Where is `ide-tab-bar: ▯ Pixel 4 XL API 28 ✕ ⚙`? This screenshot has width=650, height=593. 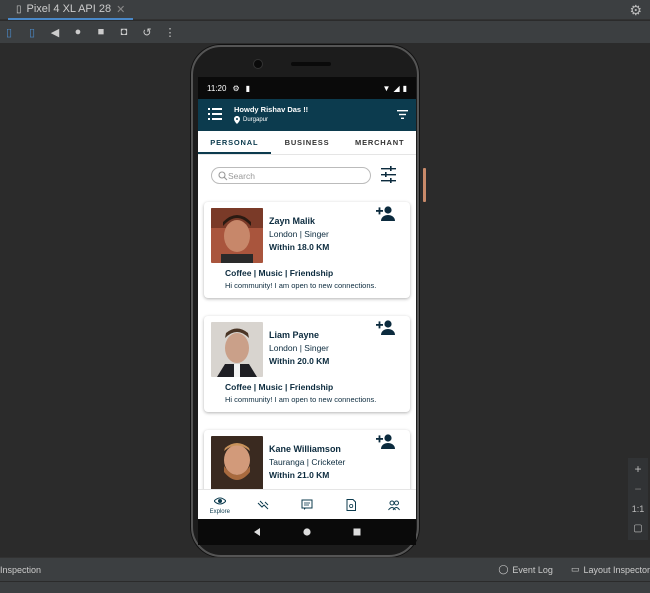 ide-tab-bar: ▯ Pixel 4 XL API 28 ✕ ⚙ is located at coordinates (325, 10).